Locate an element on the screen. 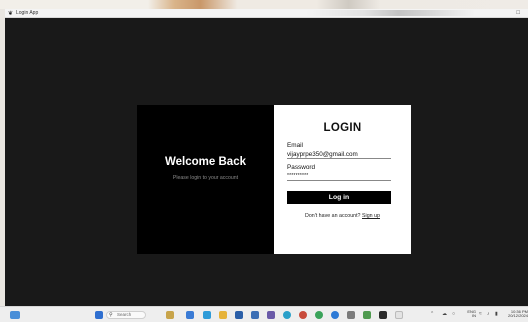 The image size is (528, 322). taskbar-search: ⚲ Search is located at coordinates (126, 315).